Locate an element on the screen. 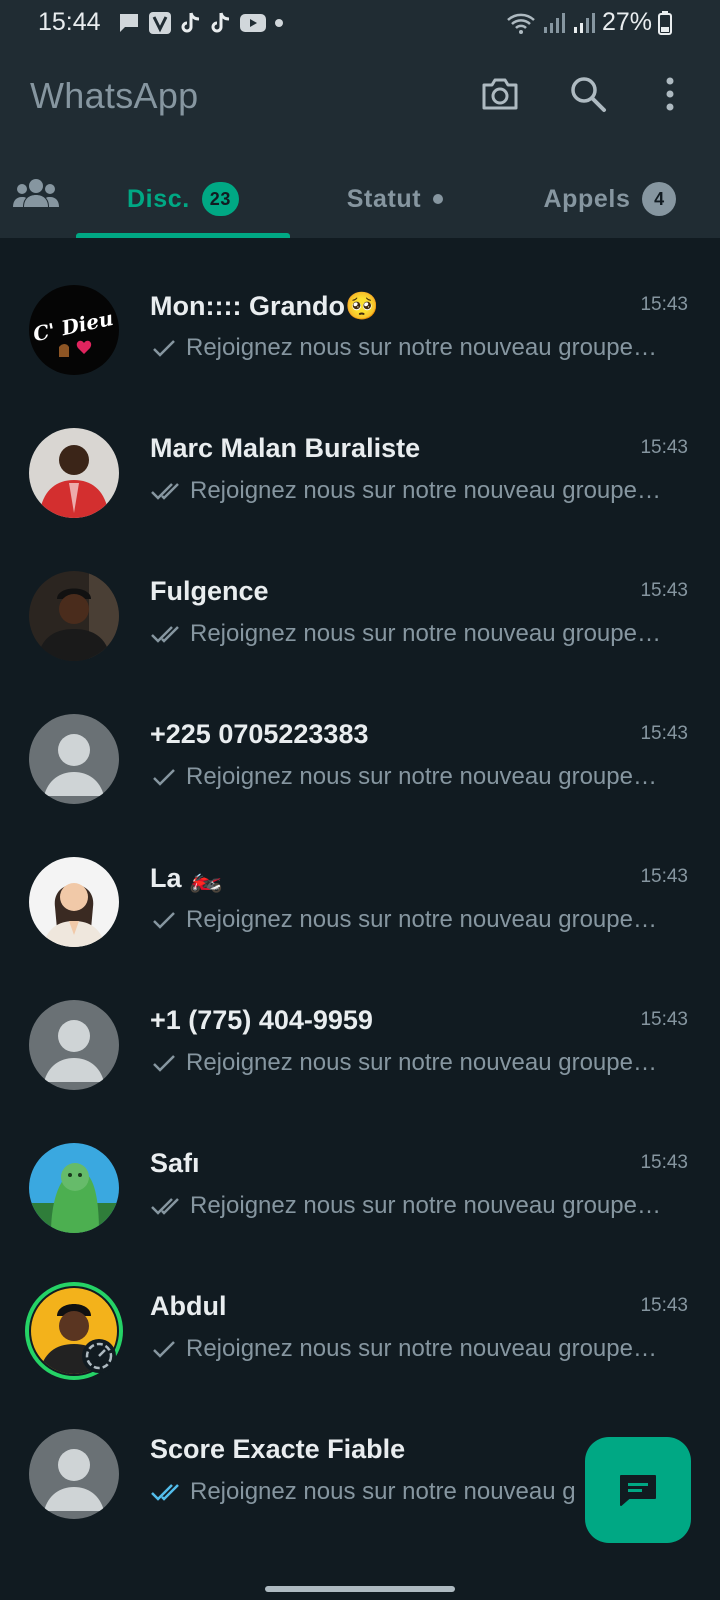 This screenshot has height=1600, width=720. search-icon is located at coordinates (588, 94).